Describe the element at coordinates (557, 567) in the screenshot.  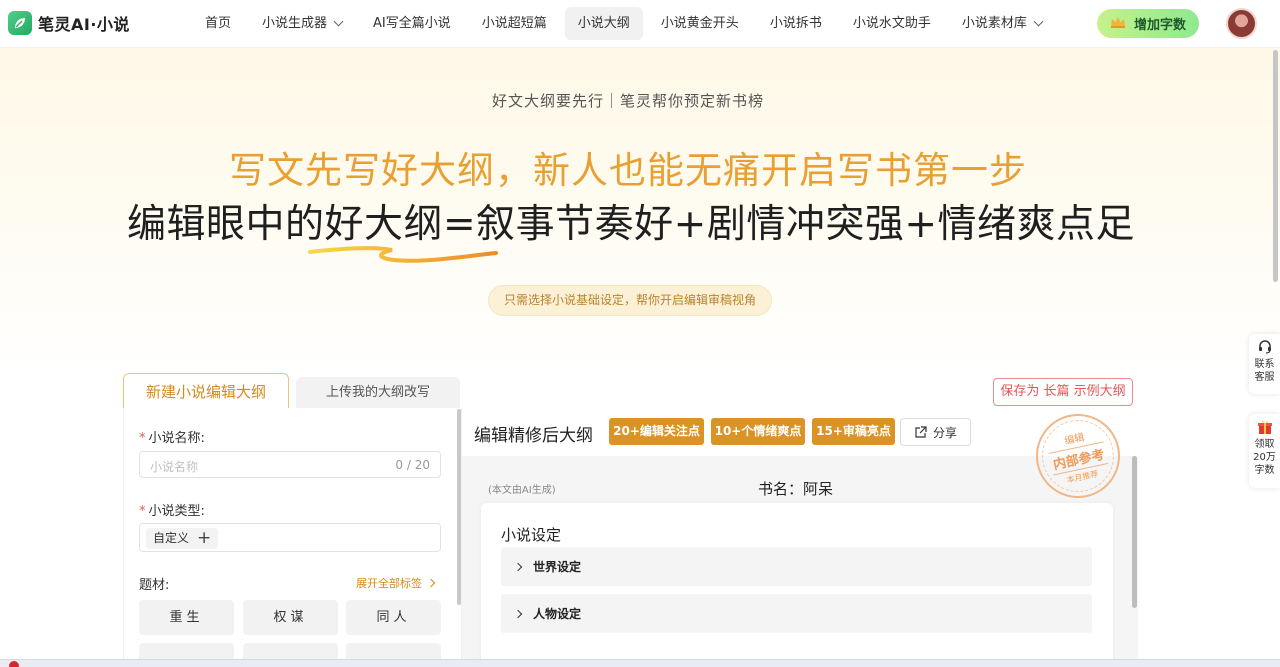
I see `accordion-label: 世界设定` at that location.